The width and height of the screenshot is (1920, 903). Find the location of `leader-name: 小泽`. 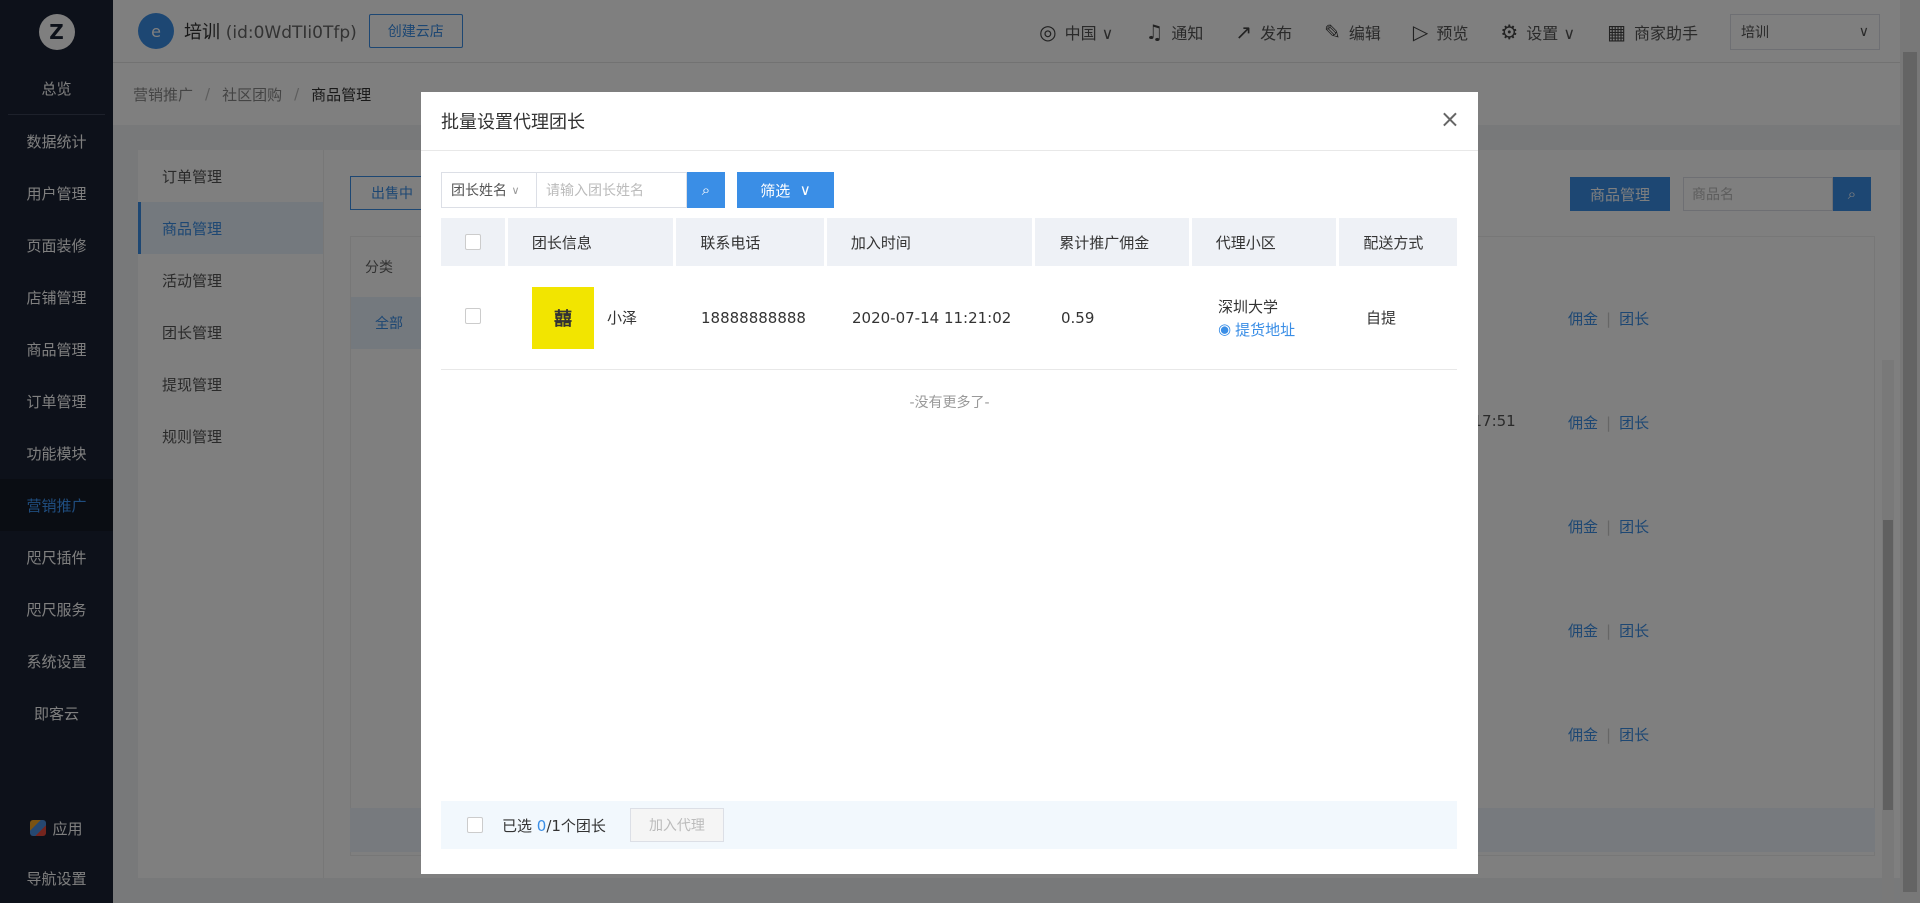

leader-name: 小泽 is located at coordinates (622, 318).